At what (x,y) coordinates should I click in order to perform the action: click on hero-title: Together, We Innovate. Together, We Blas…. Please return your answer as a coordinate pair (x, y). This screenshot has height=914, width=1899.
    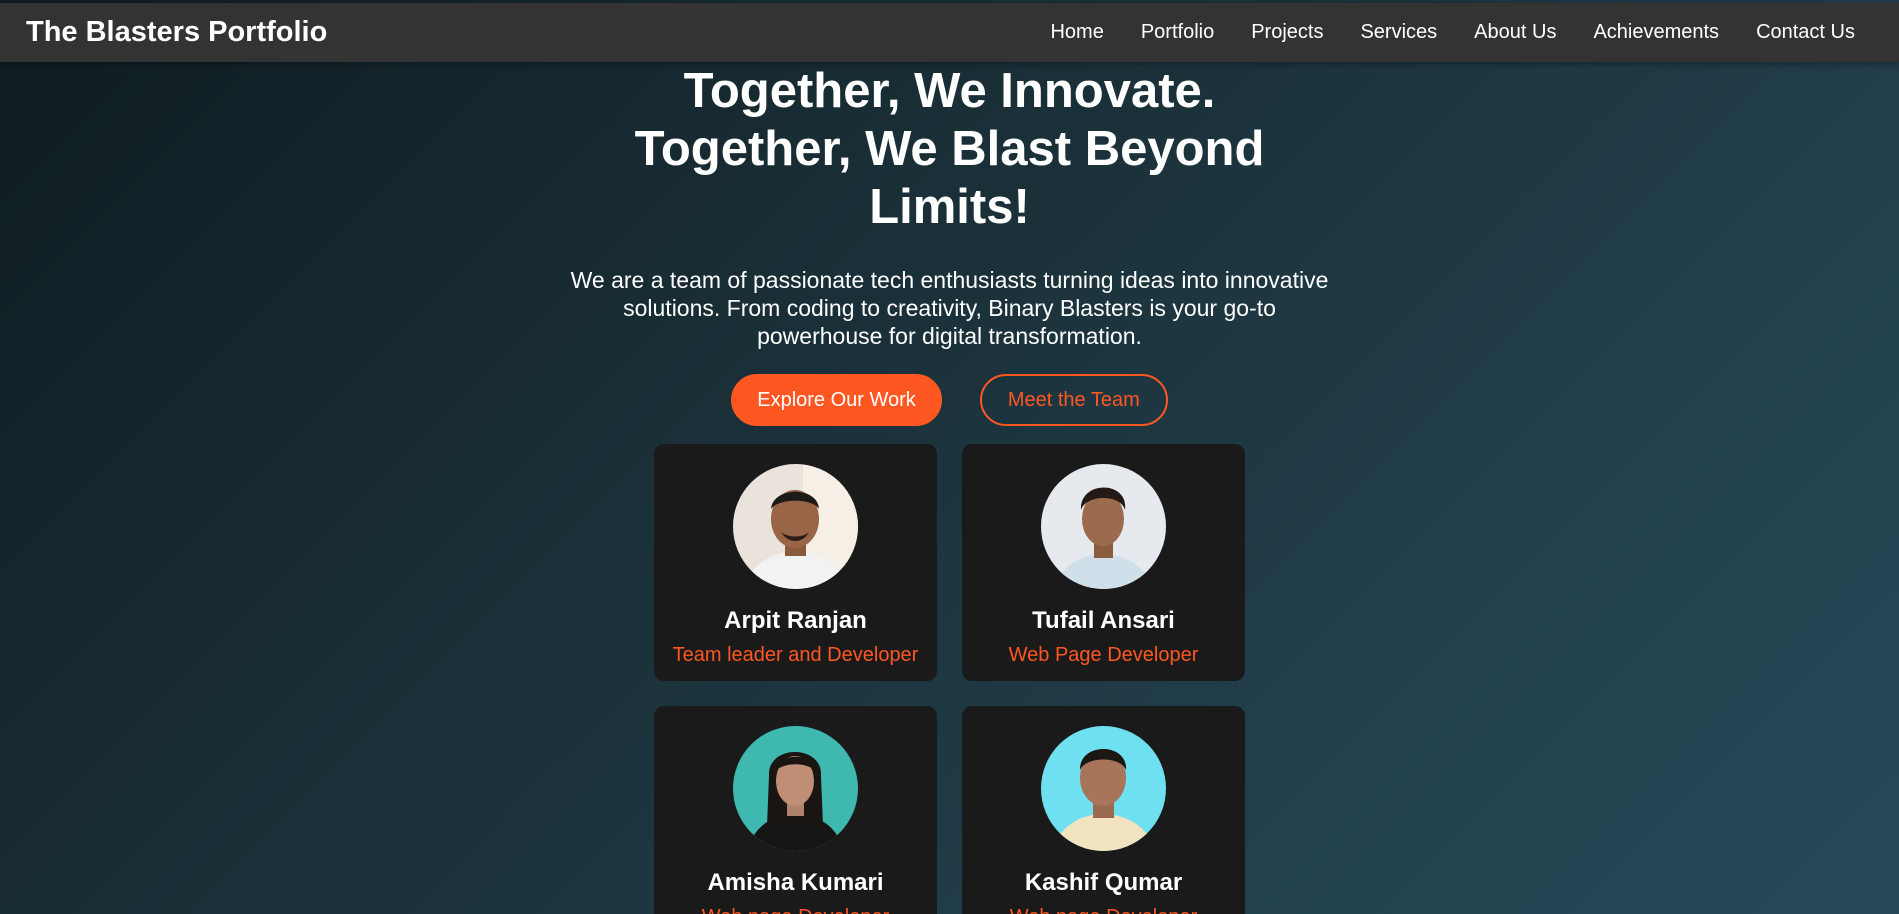
    Looking at the image, I should click on (950, 149).